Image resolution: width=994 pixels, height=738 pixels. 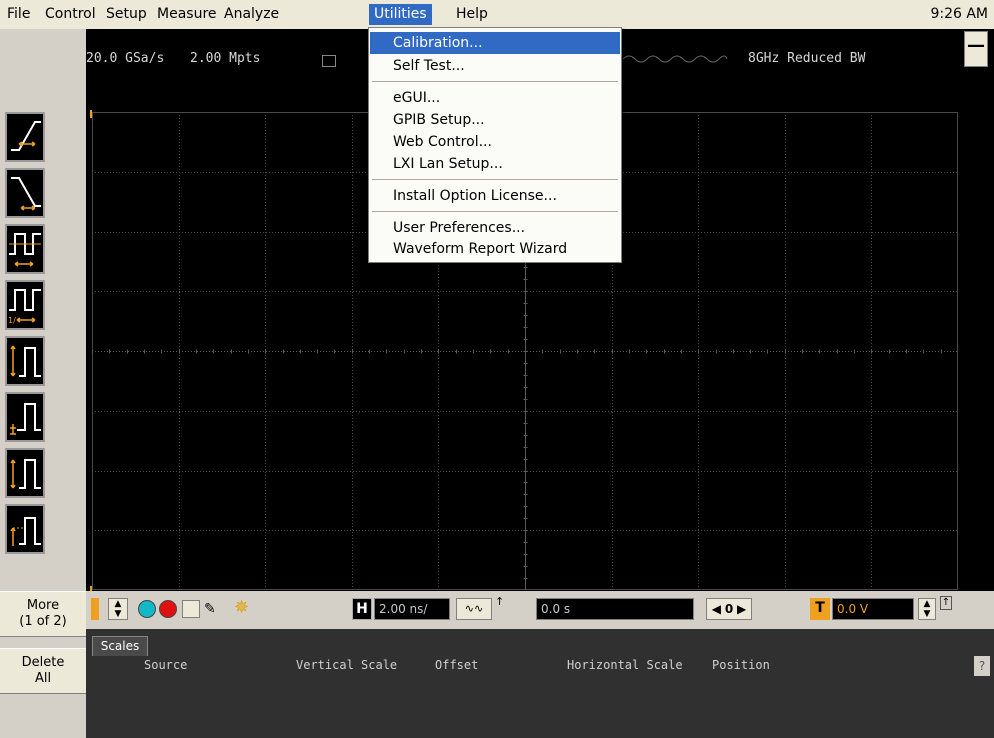 I want to click on all-label: All, so click(x=43, y=678).